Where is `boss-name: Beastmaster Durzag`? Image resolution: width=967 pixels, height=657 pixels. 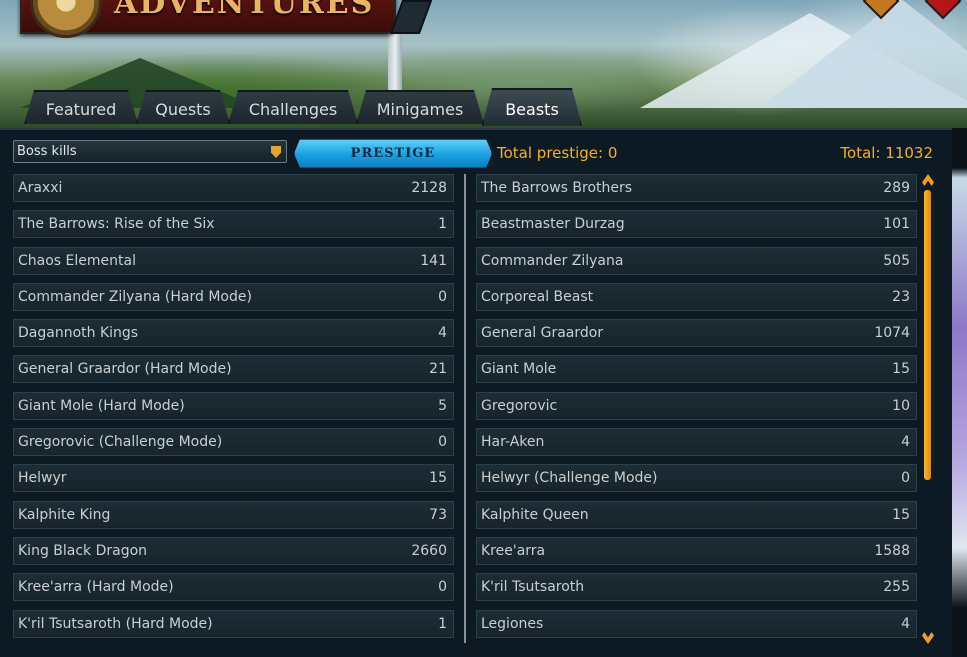
boss-name: Beastmaster Durzag is located at coordinates (553, 224).